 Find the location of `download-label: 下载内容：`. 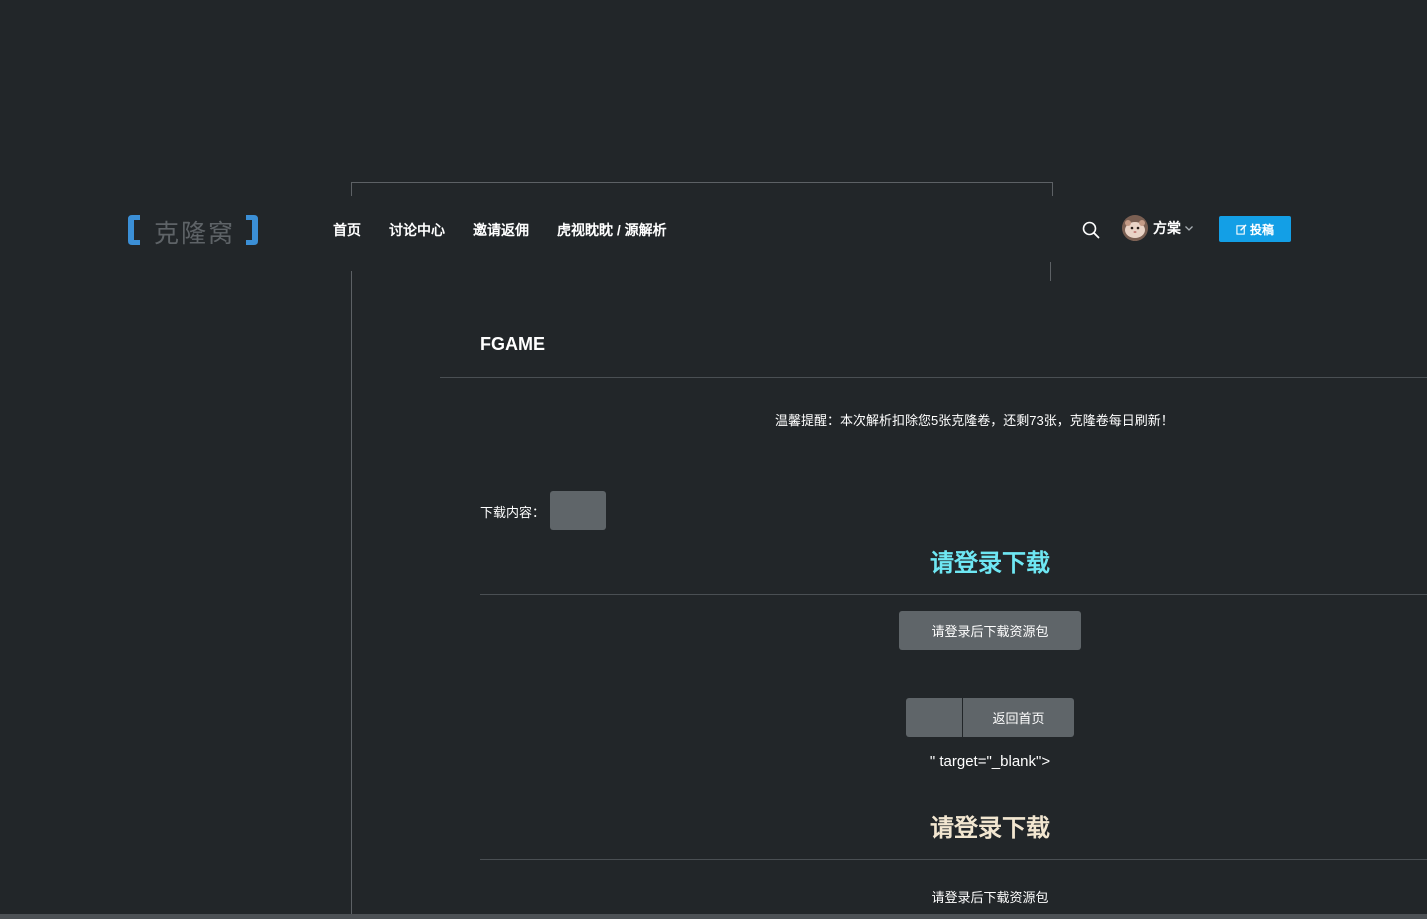

download-label: 下载内容： is located at coordinates (513, 512).